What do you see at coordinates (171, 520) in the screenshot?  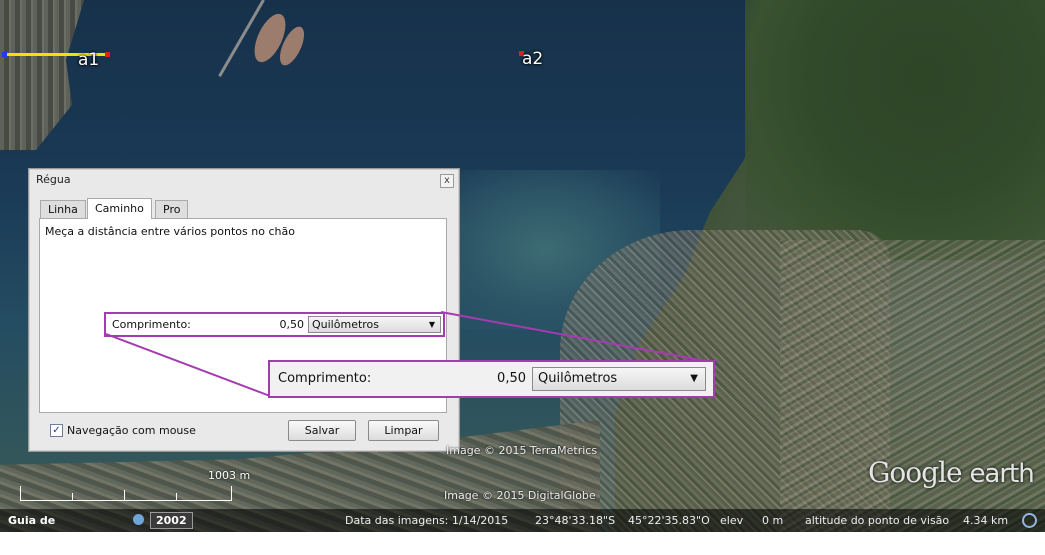 I see `imagery-year-box: 2002` at bounding box center [171, 520].